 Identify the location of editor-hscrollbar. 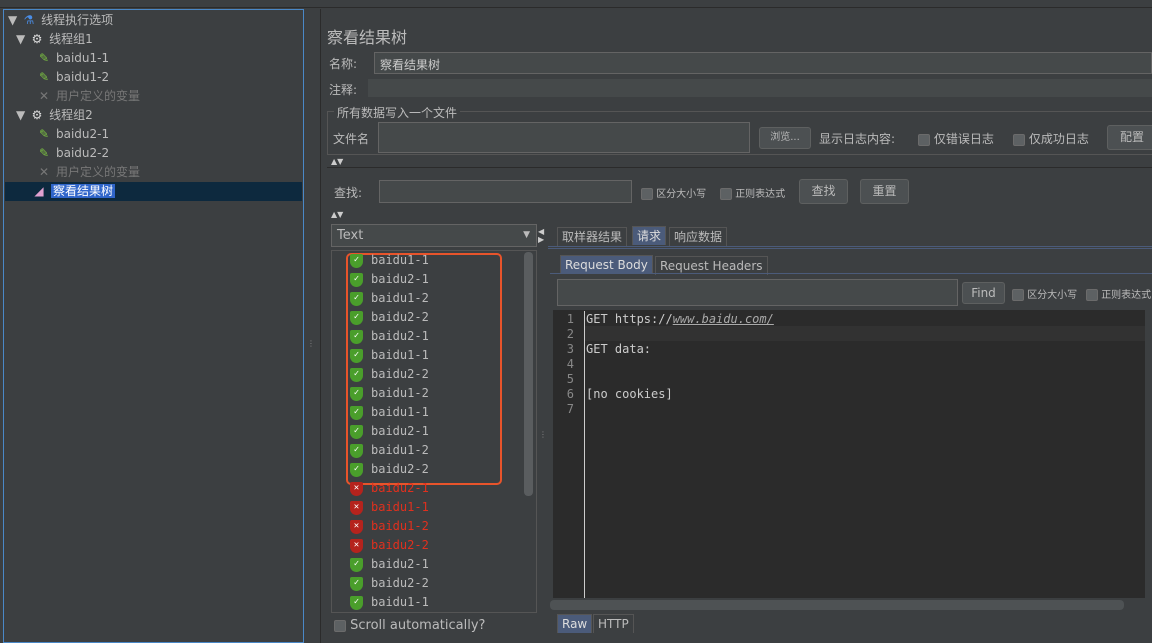
(837, 605).